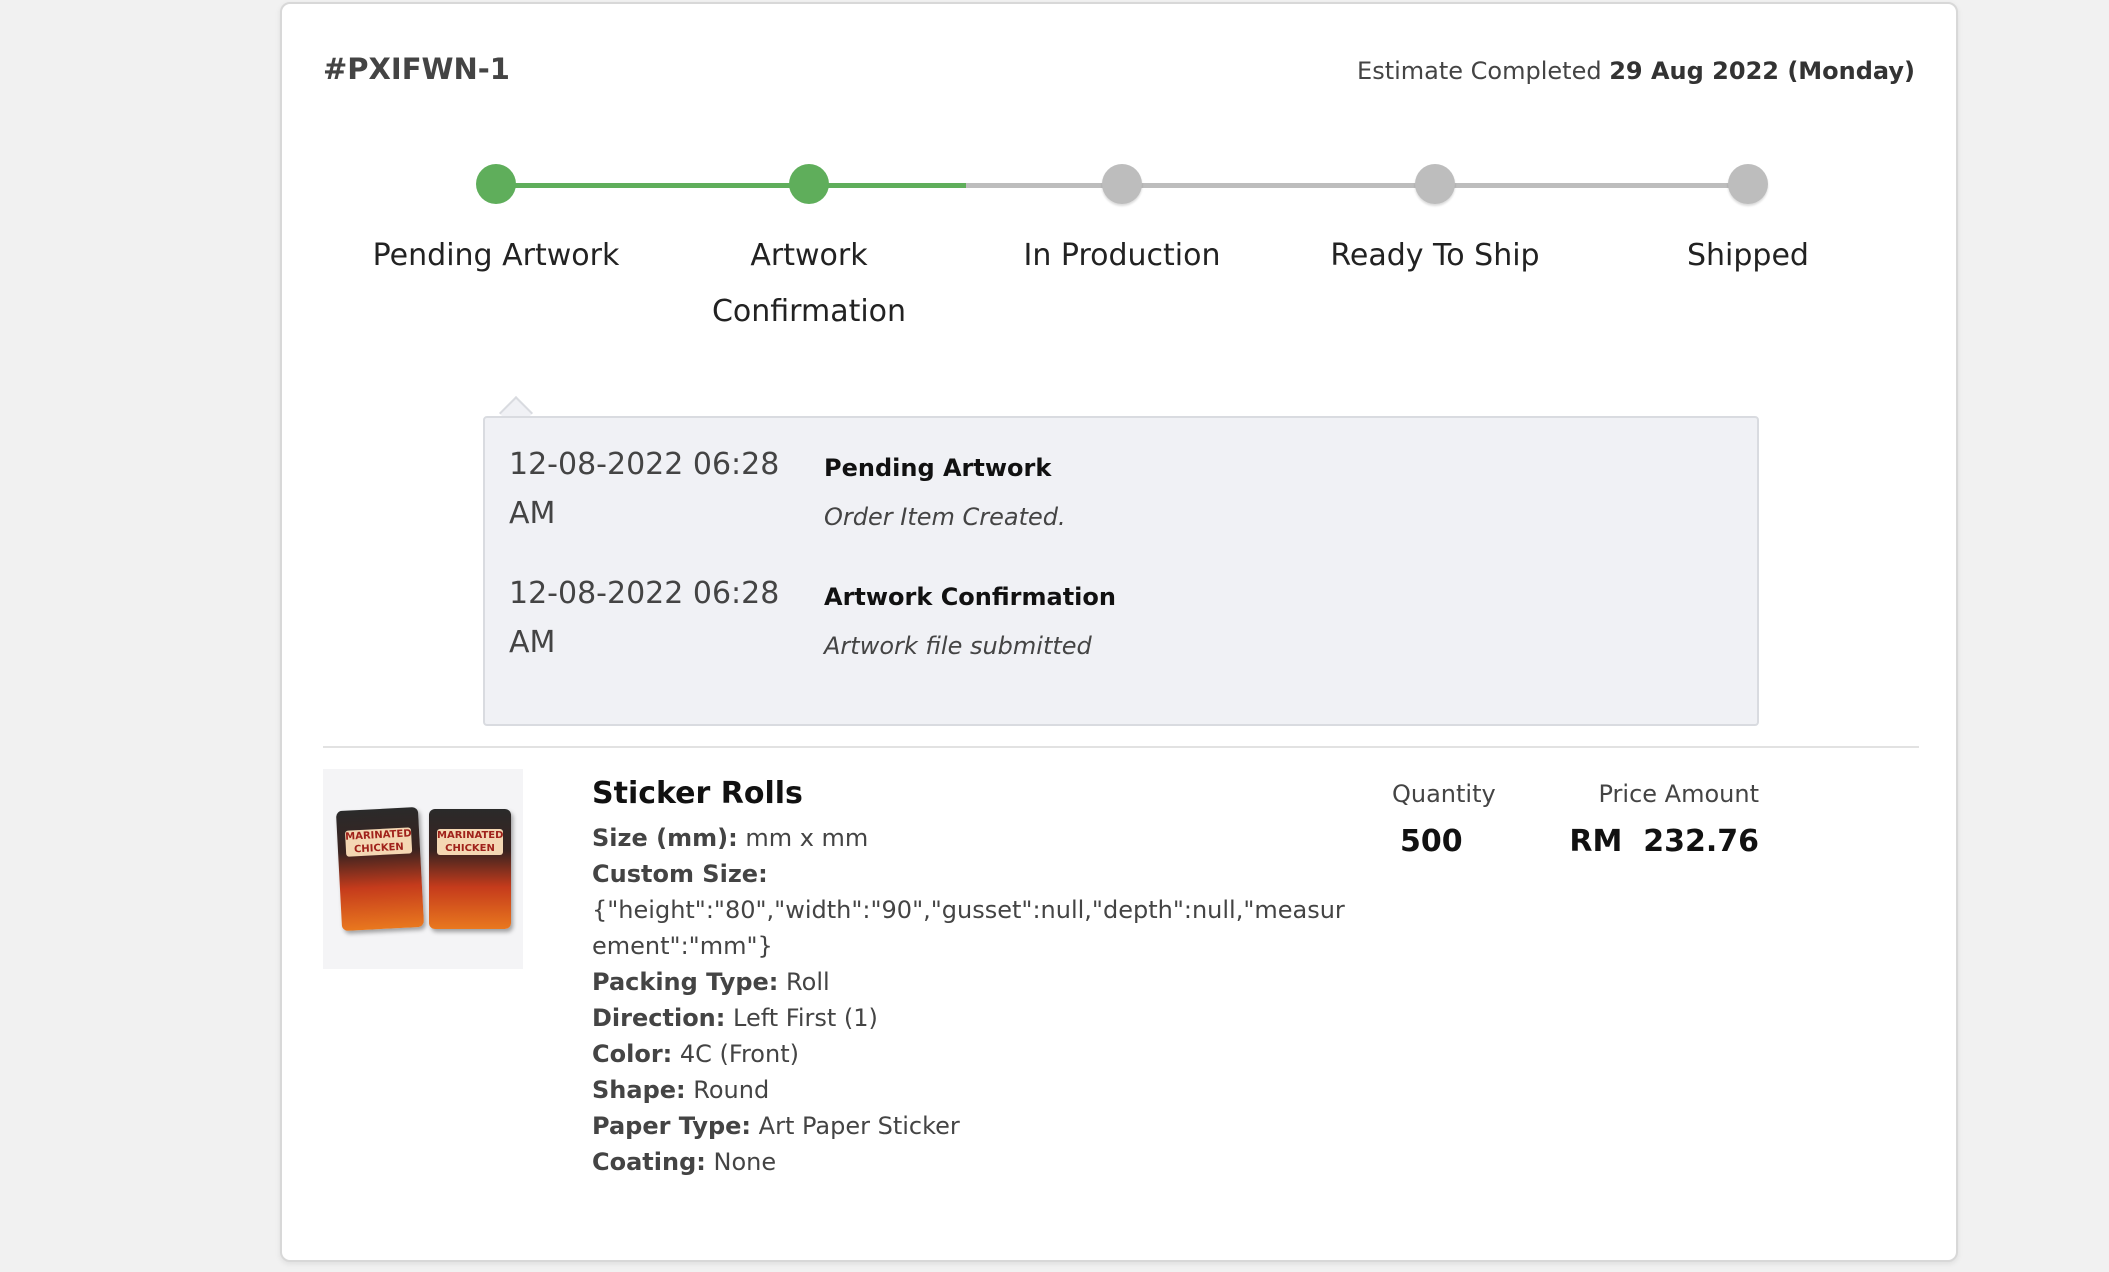 The height and width of the screenshot is (1272, 2109). What do you see at coordinates (697, 793) in the screenshot?
I see `product-title: Sticker Rolls` at bounding box center [697, 793].